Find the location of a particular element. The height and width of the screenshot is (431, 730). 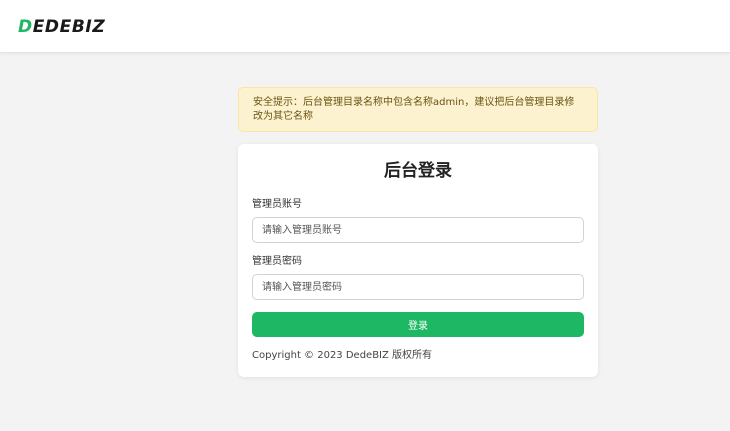

dedebiz-logo: DEDEBIZ is located at coordinates (61, 27).